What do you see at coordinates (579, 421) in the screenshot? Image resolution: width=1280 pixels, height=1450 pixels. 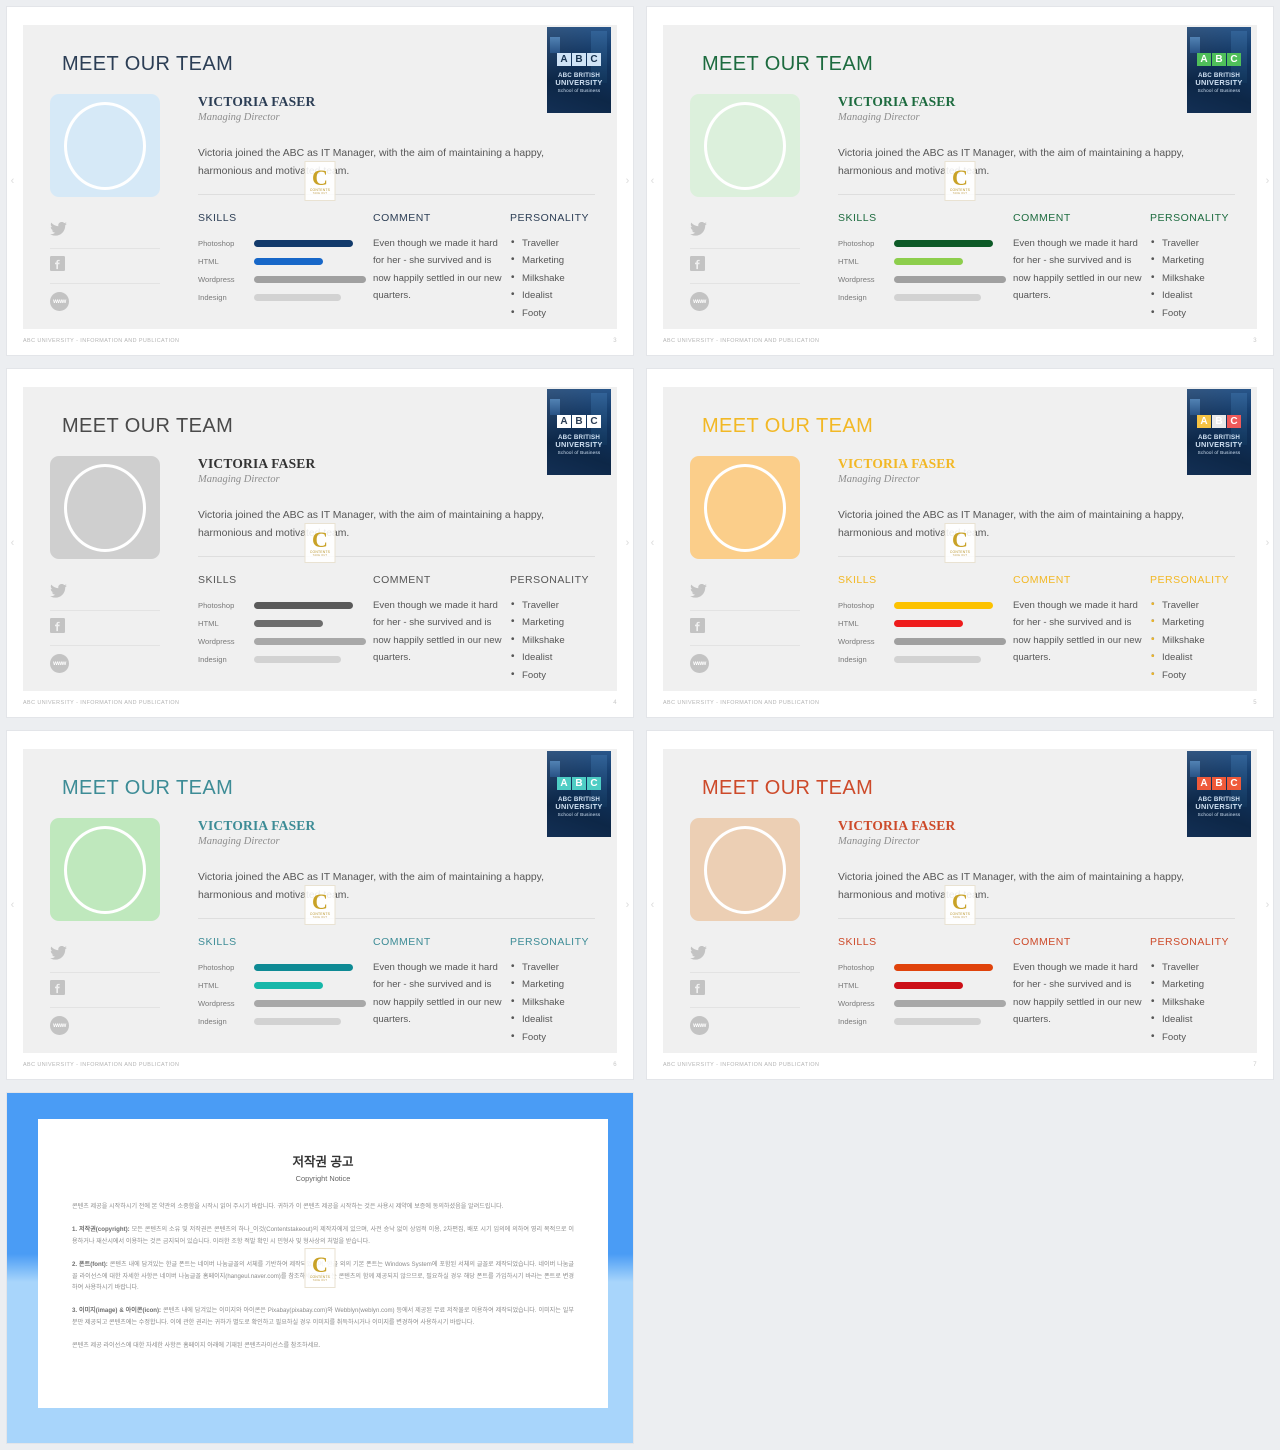 I see `logo-abc-letters: ABC` at bounding box center [579, 421].